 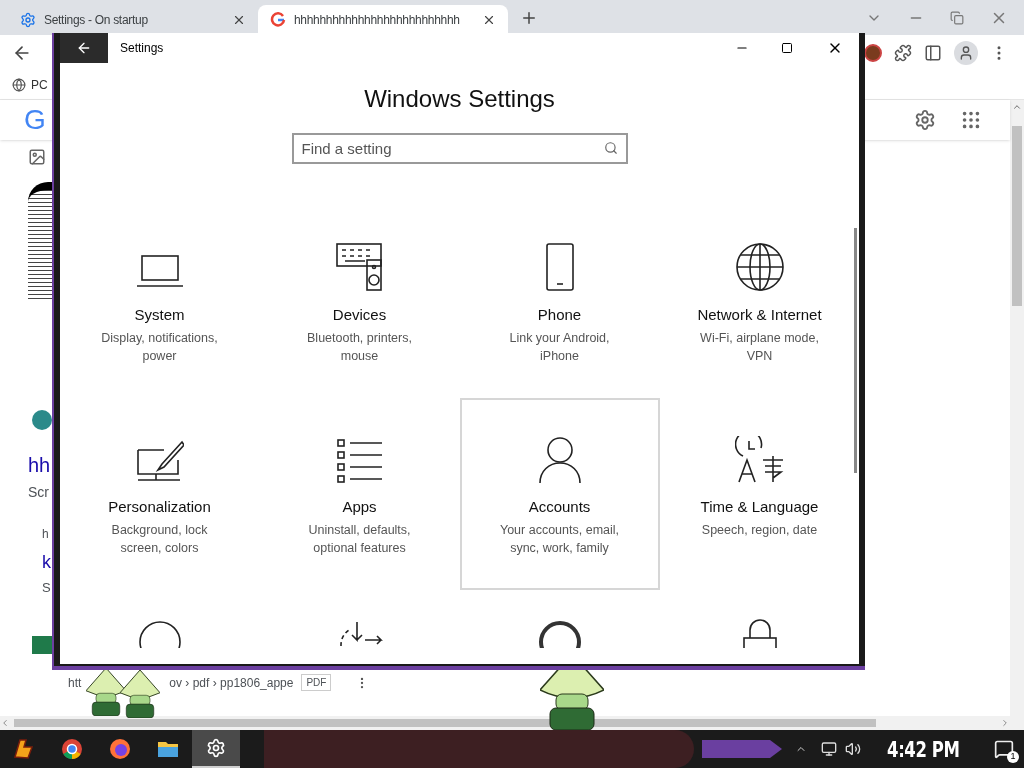 What do you see at coordinates (829, 749) in the screenshot?
I see `network-icon` at bounding box center [829, 749].